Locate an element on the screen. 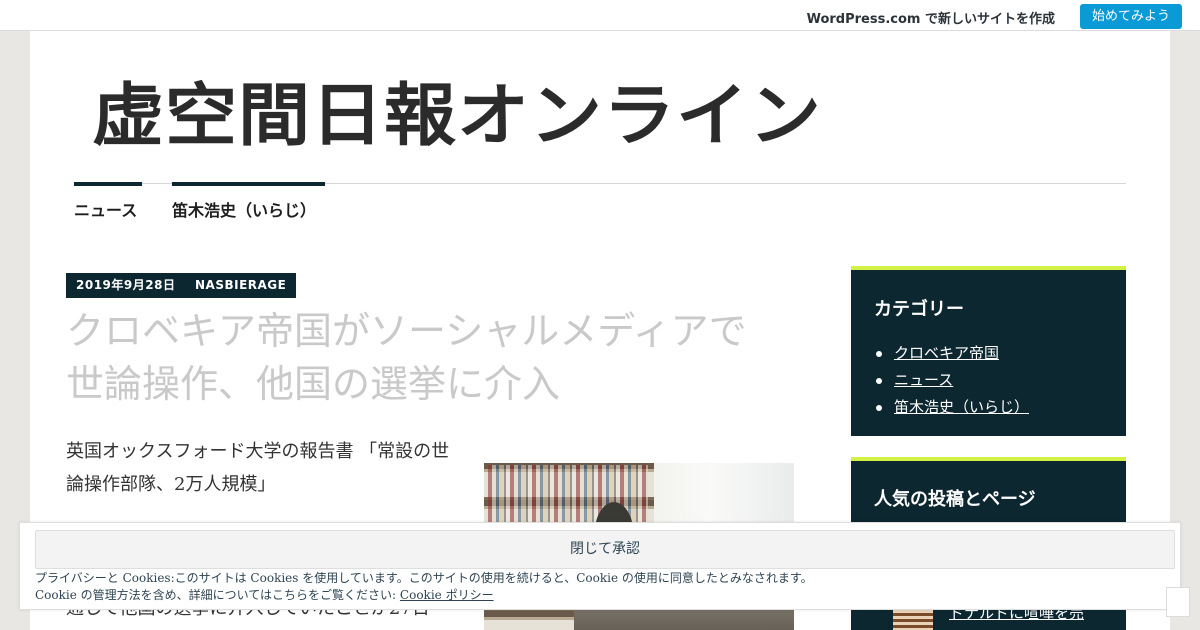  cookie-notice-line2: Cookie の管理方法を含め、詳細についてはこちらをご覧ください is located at coordinates (600, 595).